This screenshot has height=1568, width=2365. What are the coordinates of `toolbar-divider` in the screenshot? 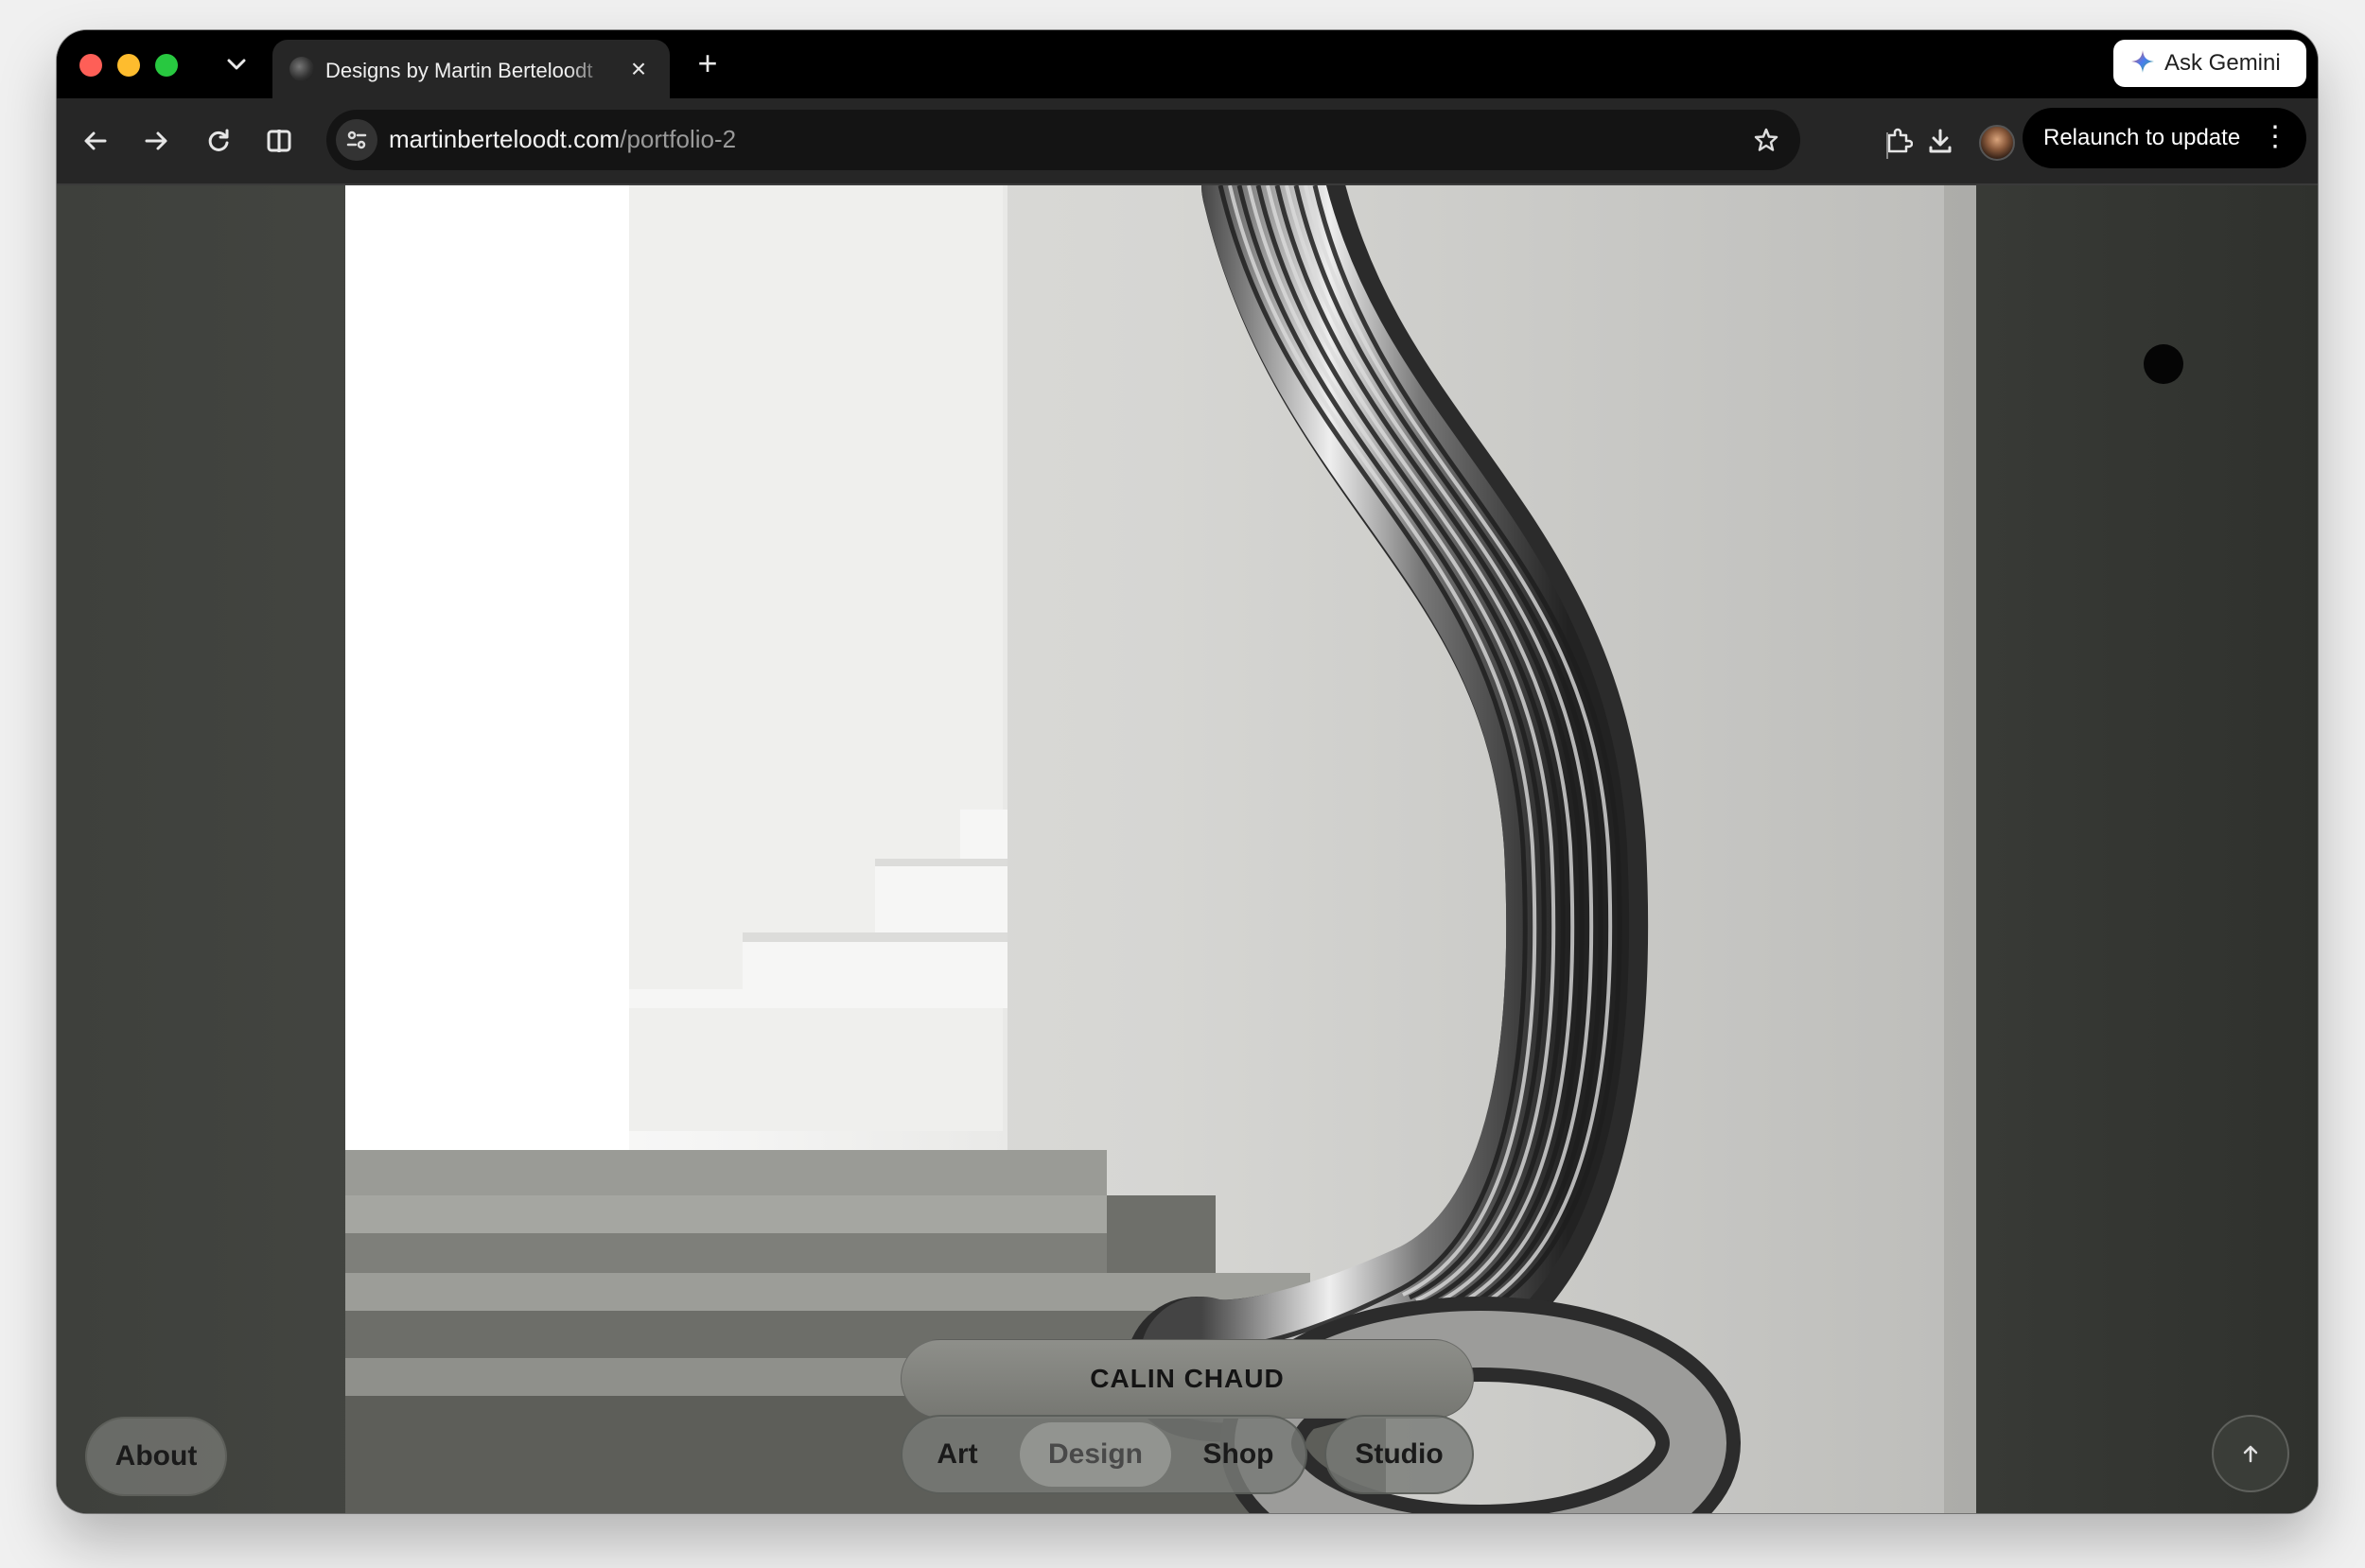 It's located at (1887, 145).